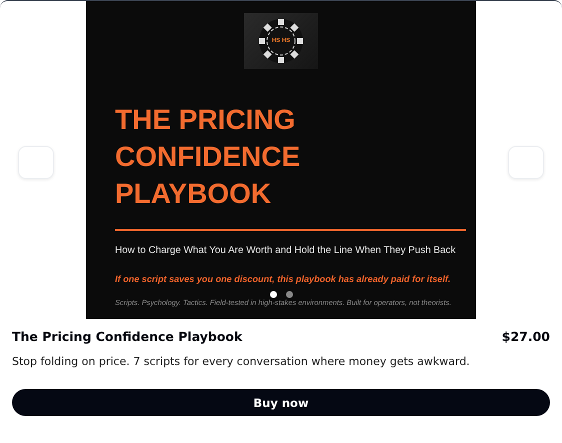 This screenshot has height=443, width=562. I want to click on buy-now-button: Buy now, so click(281, 402).